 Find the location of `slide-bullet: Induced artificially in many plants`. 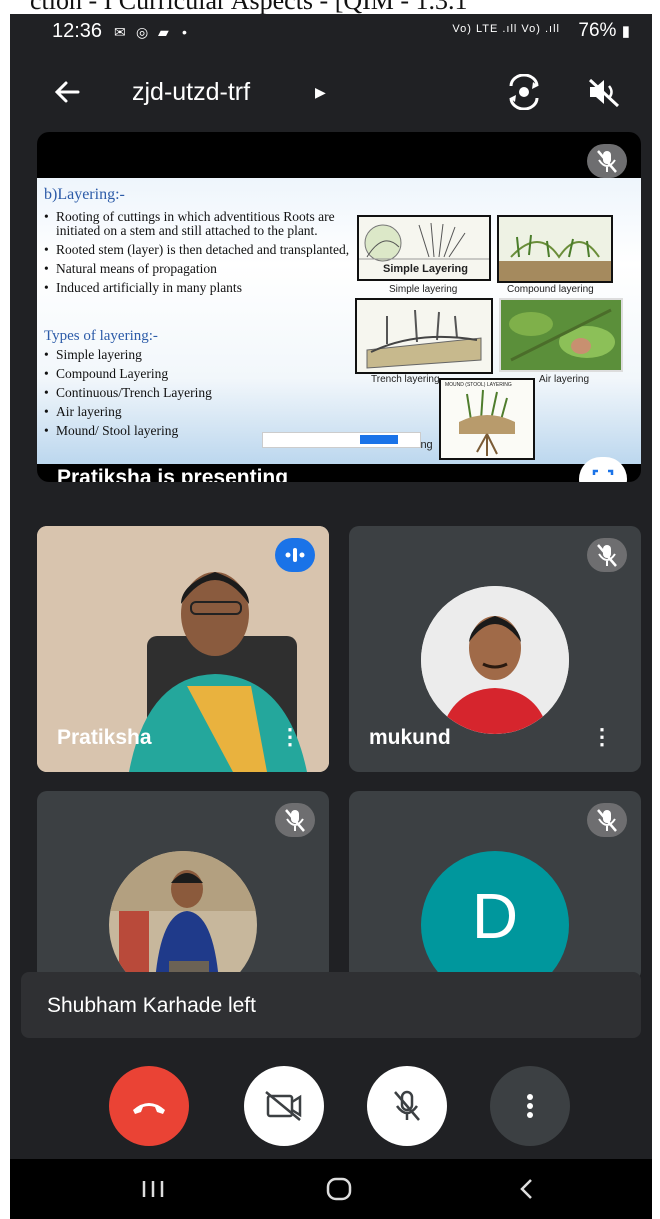

slide-bullet: Induced artificially in many plants is located at coordinates (204, 288).